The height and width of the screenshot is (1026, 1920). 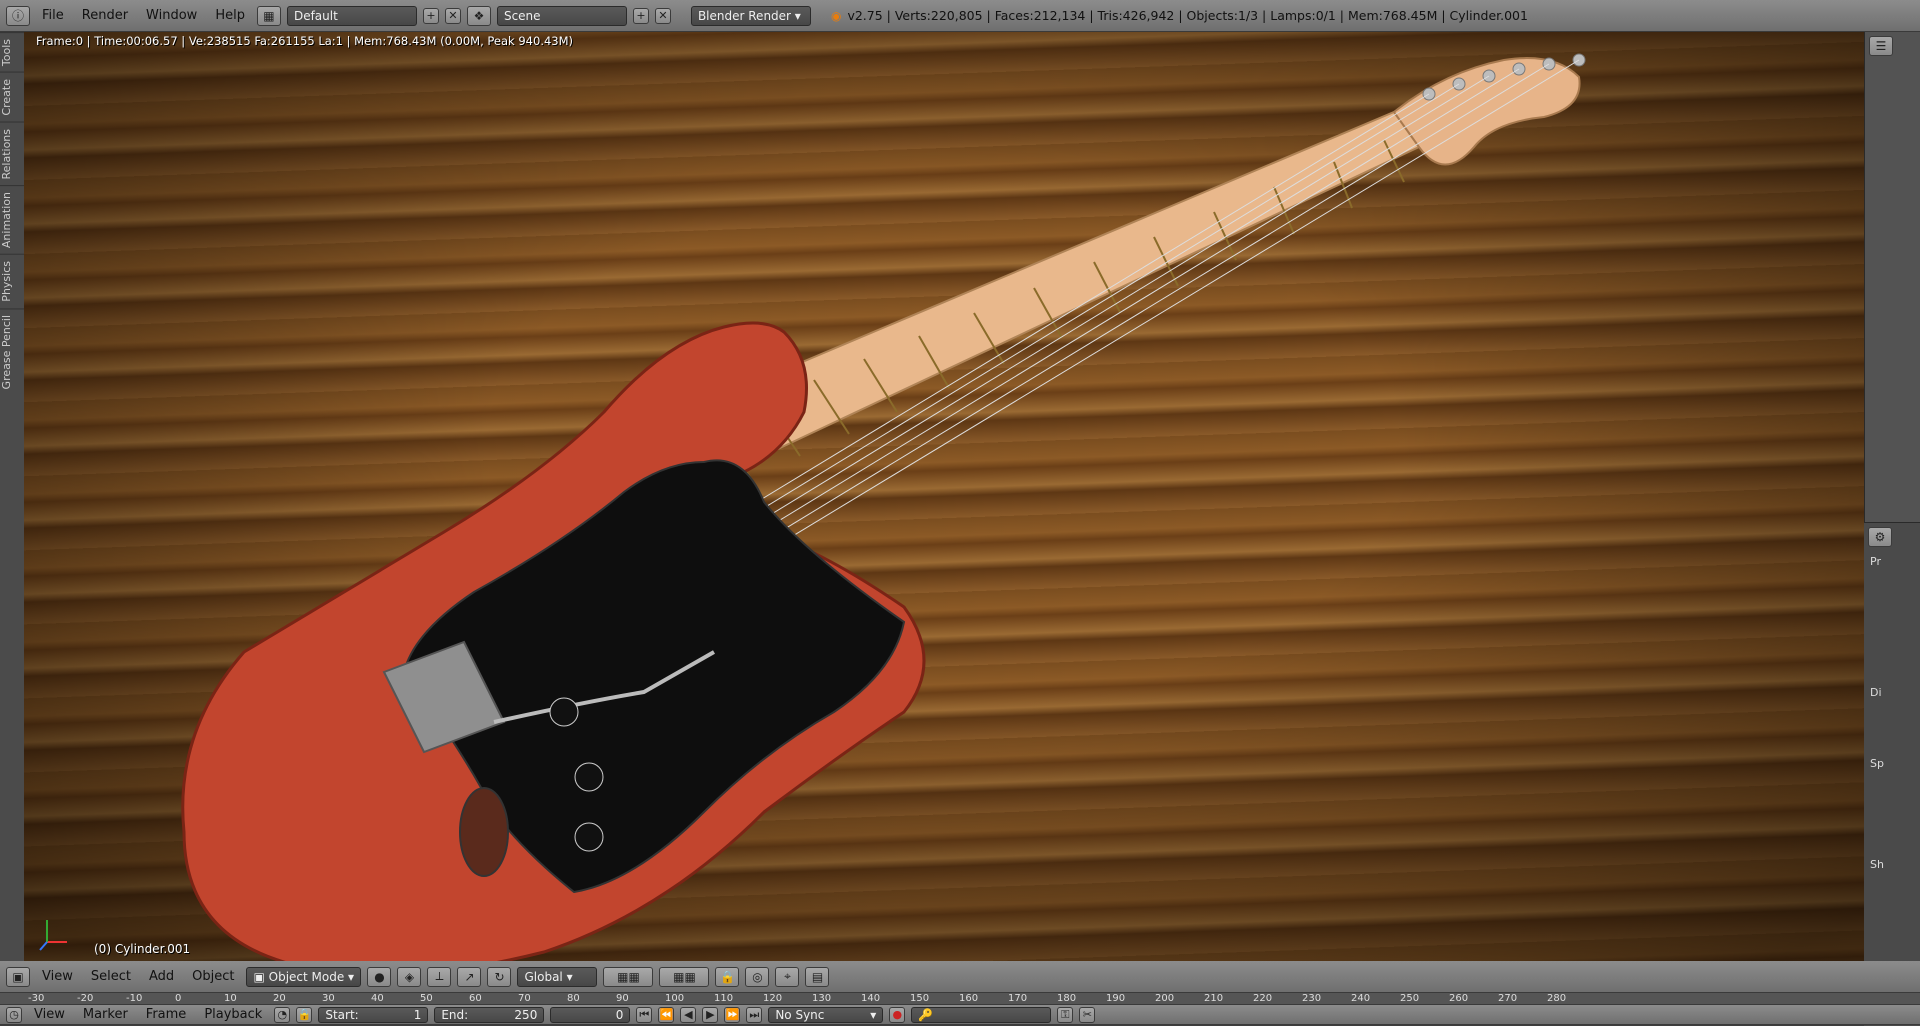 What do you see at coordinates (640, 15) in the screenshot?
I see `add-scene-icon: +` at bounding box center [640, 15].